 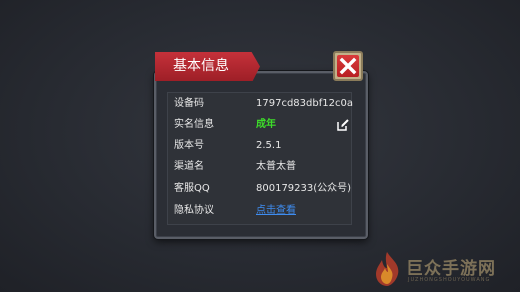 I want to click on version-label: 版本号, so click(x=189, y=145).